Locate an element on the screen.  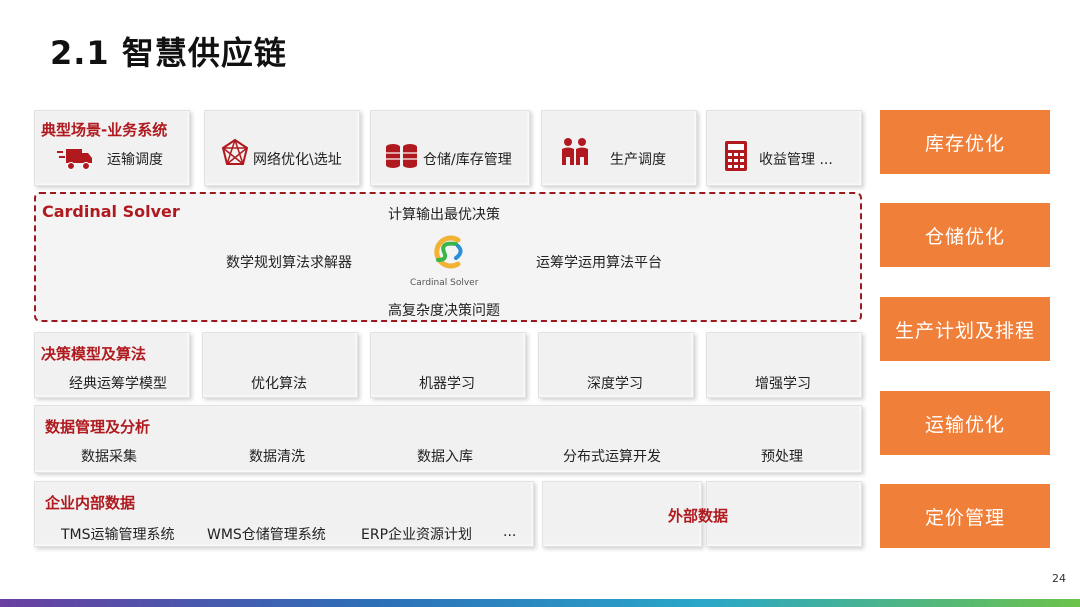
solver-left-text: 数学规划算法求解器 is located at coordinates (289, 263).